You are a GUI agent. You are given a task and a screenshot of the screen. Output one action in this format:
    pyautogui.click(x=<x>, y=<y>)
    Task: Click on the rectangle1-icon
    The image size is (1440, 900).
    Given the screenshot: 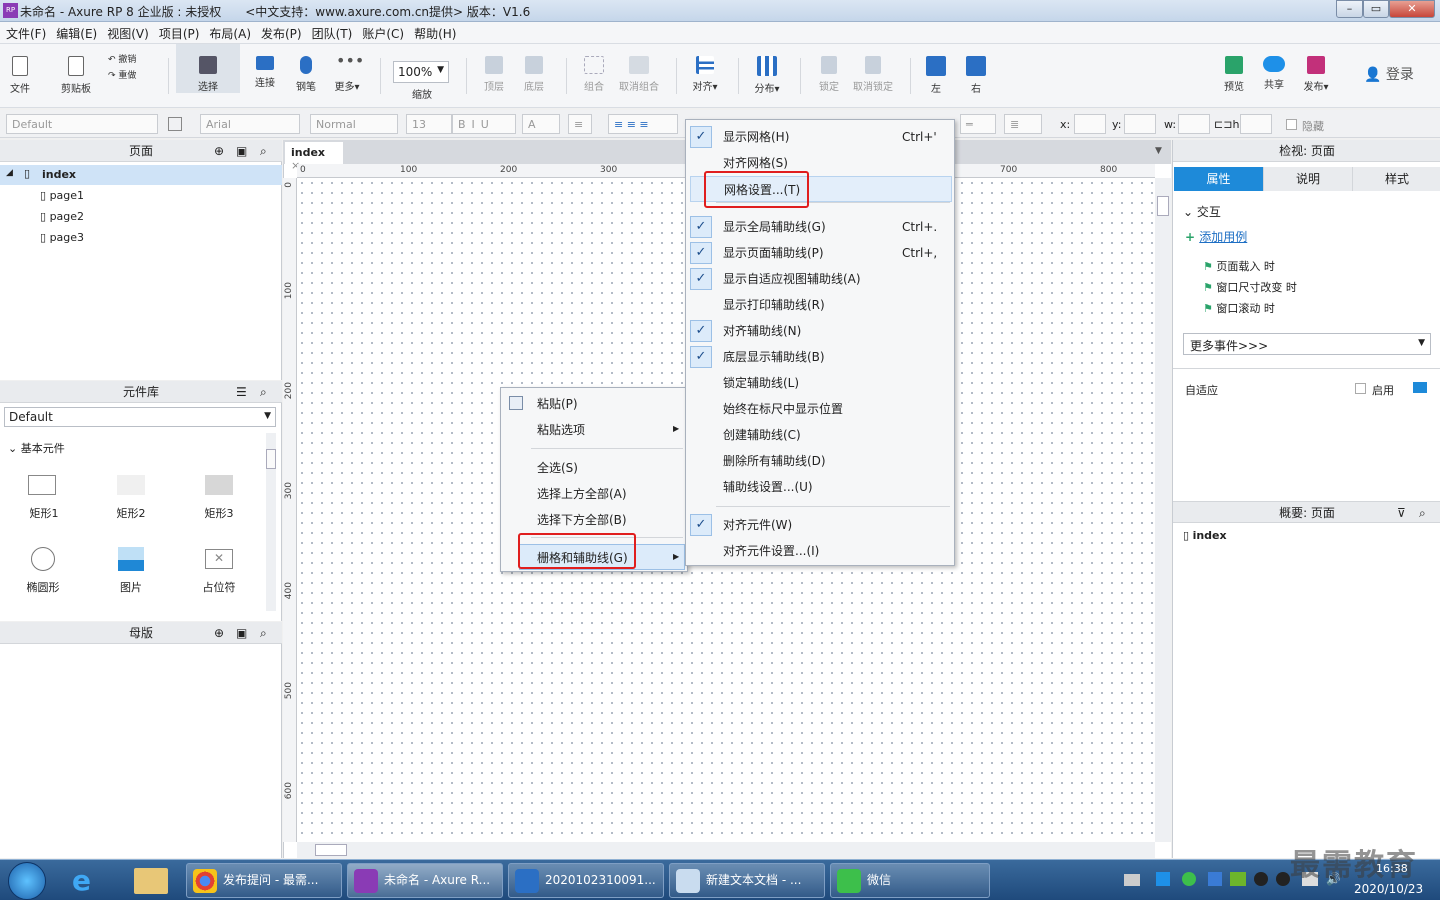 What is the action you would take?
    pyautogui.click(x=42, y=485)
    